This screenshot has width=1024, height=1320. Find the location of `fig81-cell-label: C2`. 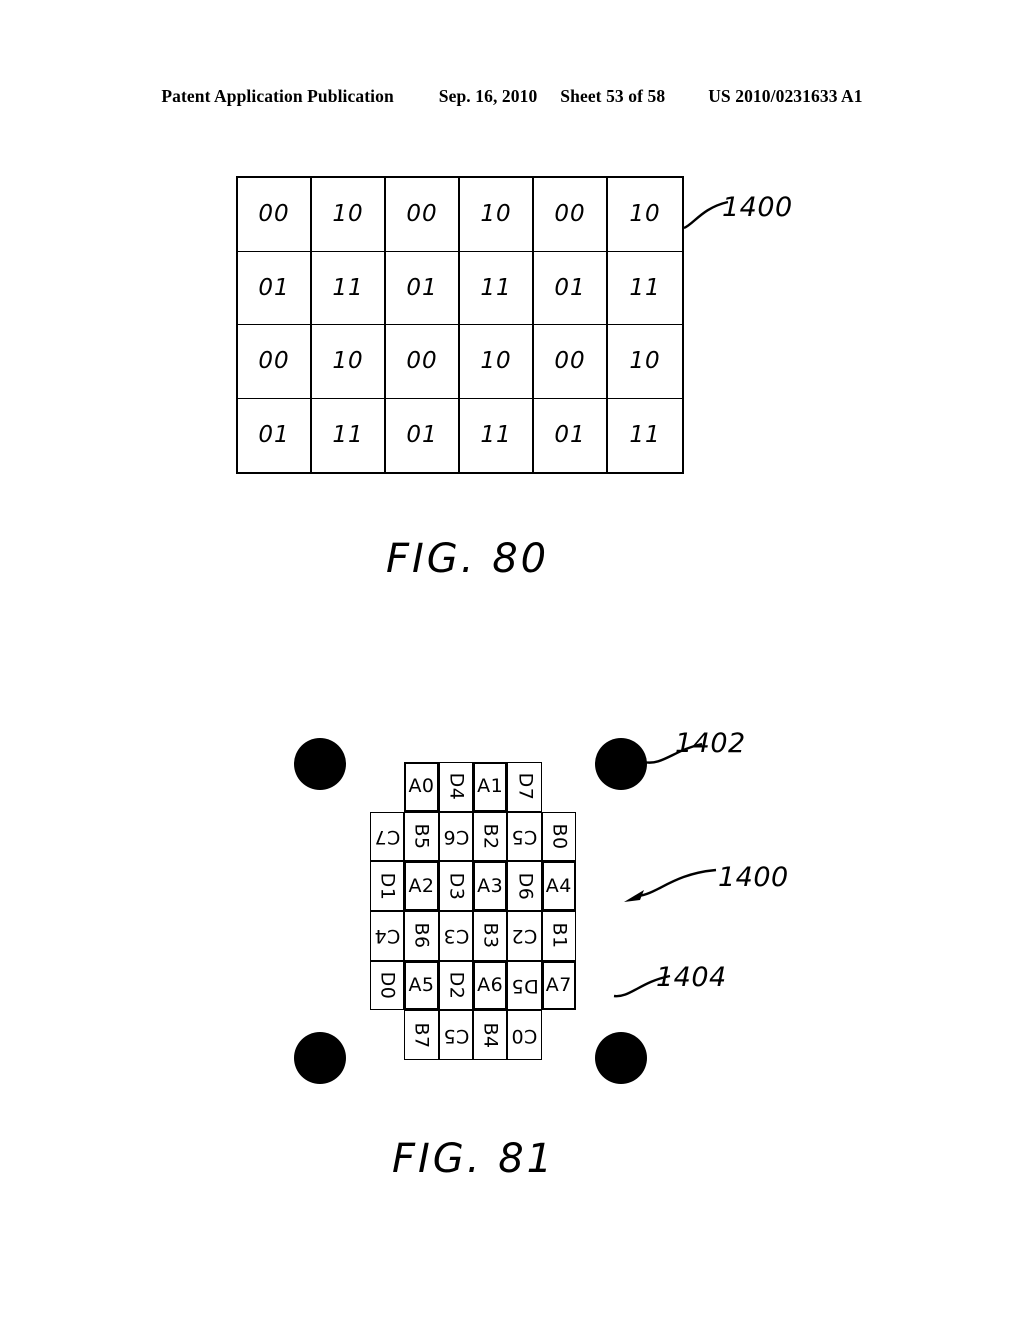

fig81-cell-label: C2 is located at coordinates (524, 936).